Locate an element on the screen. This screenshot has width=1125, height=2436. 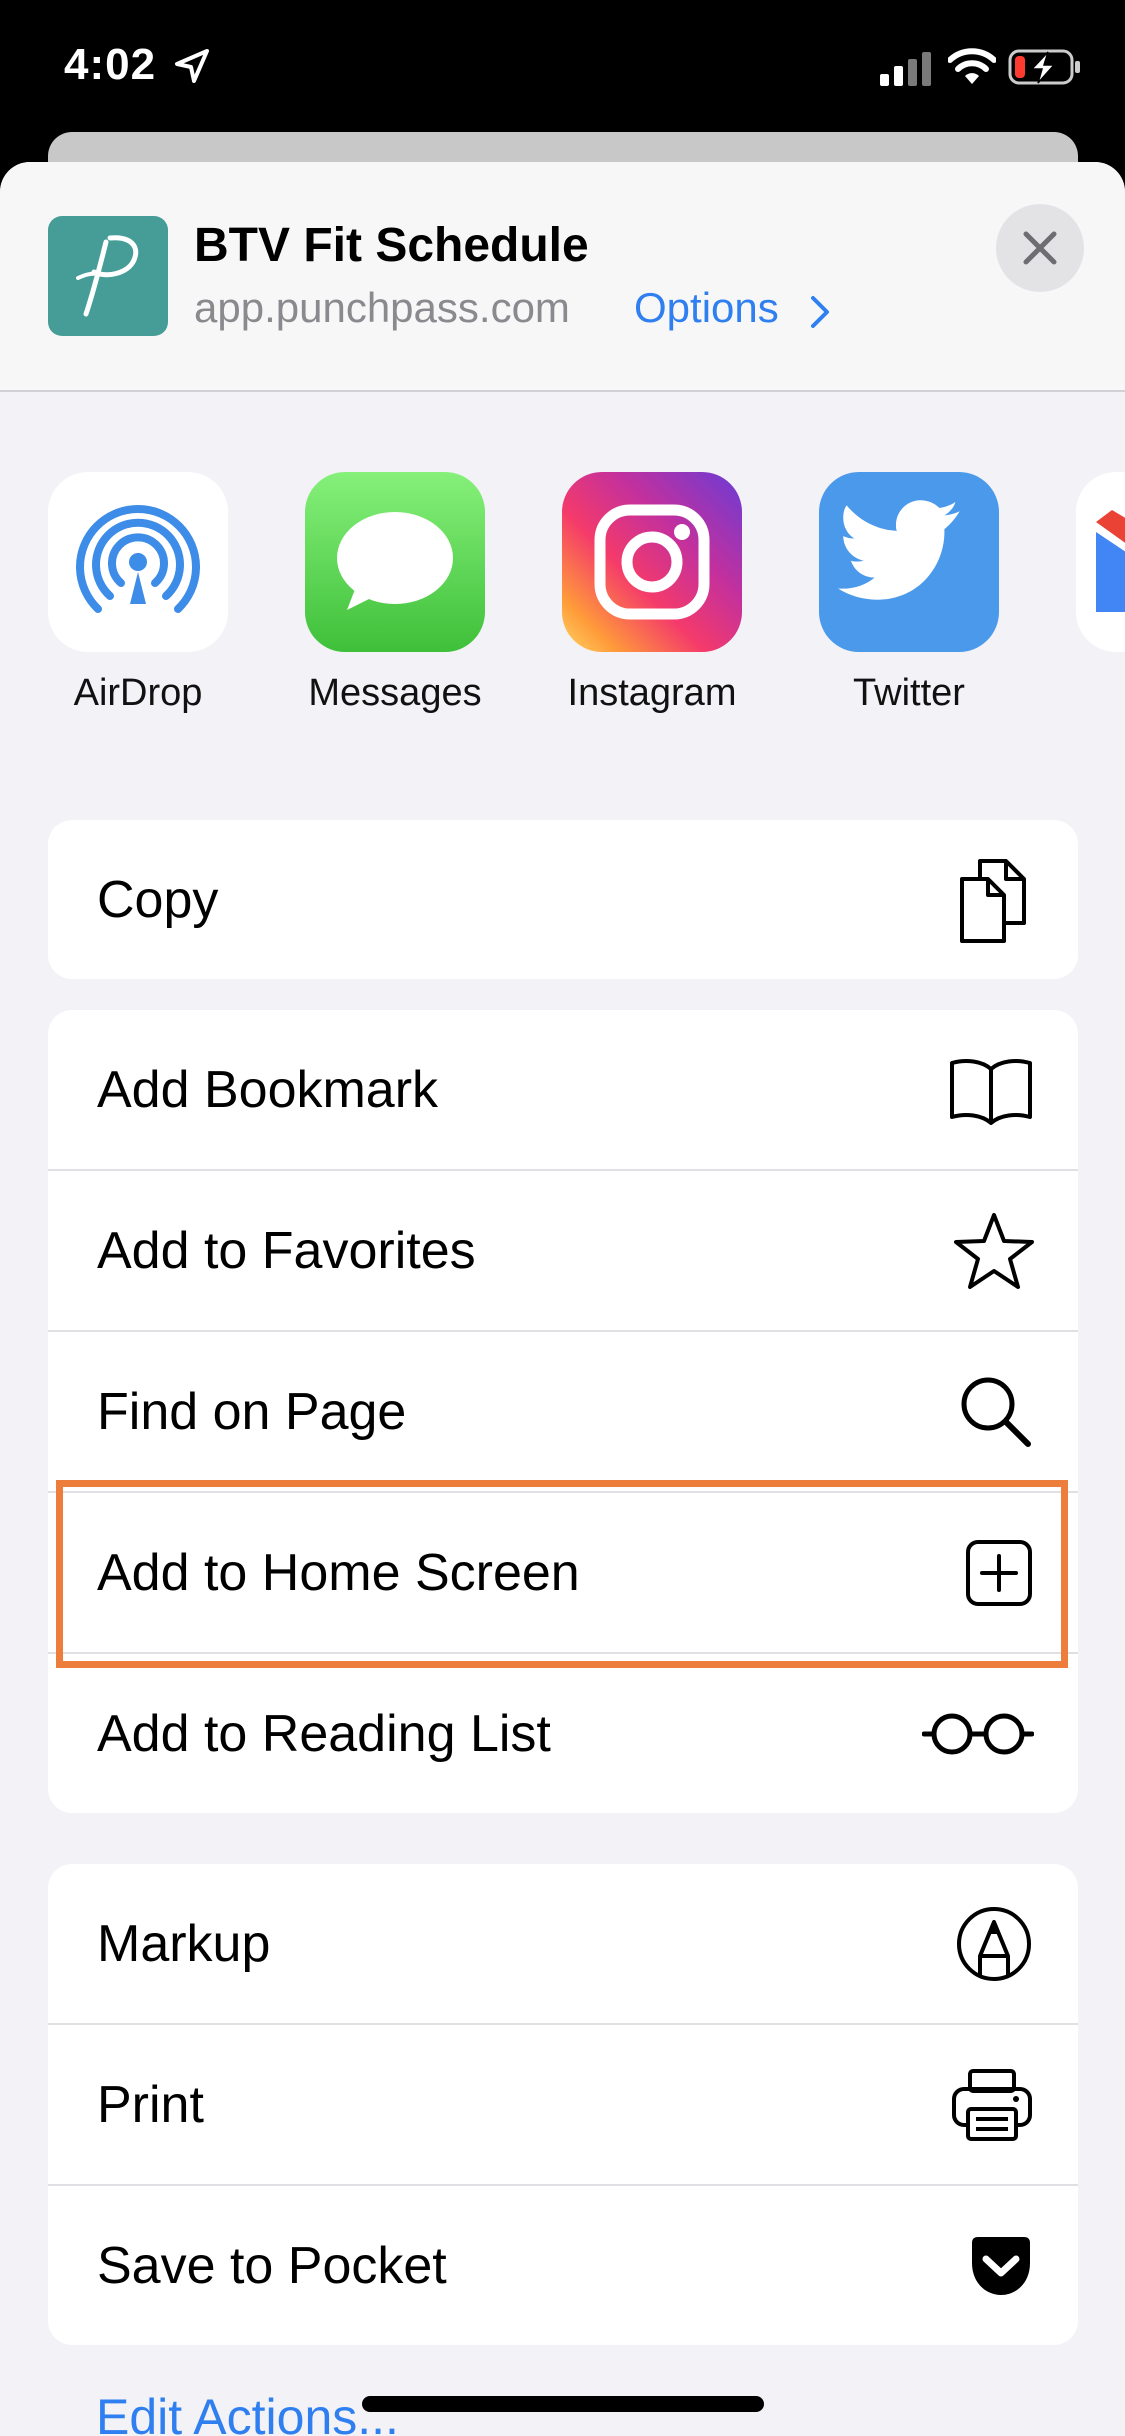
share-app-label: Instagram is located at coordinates (652, 693).